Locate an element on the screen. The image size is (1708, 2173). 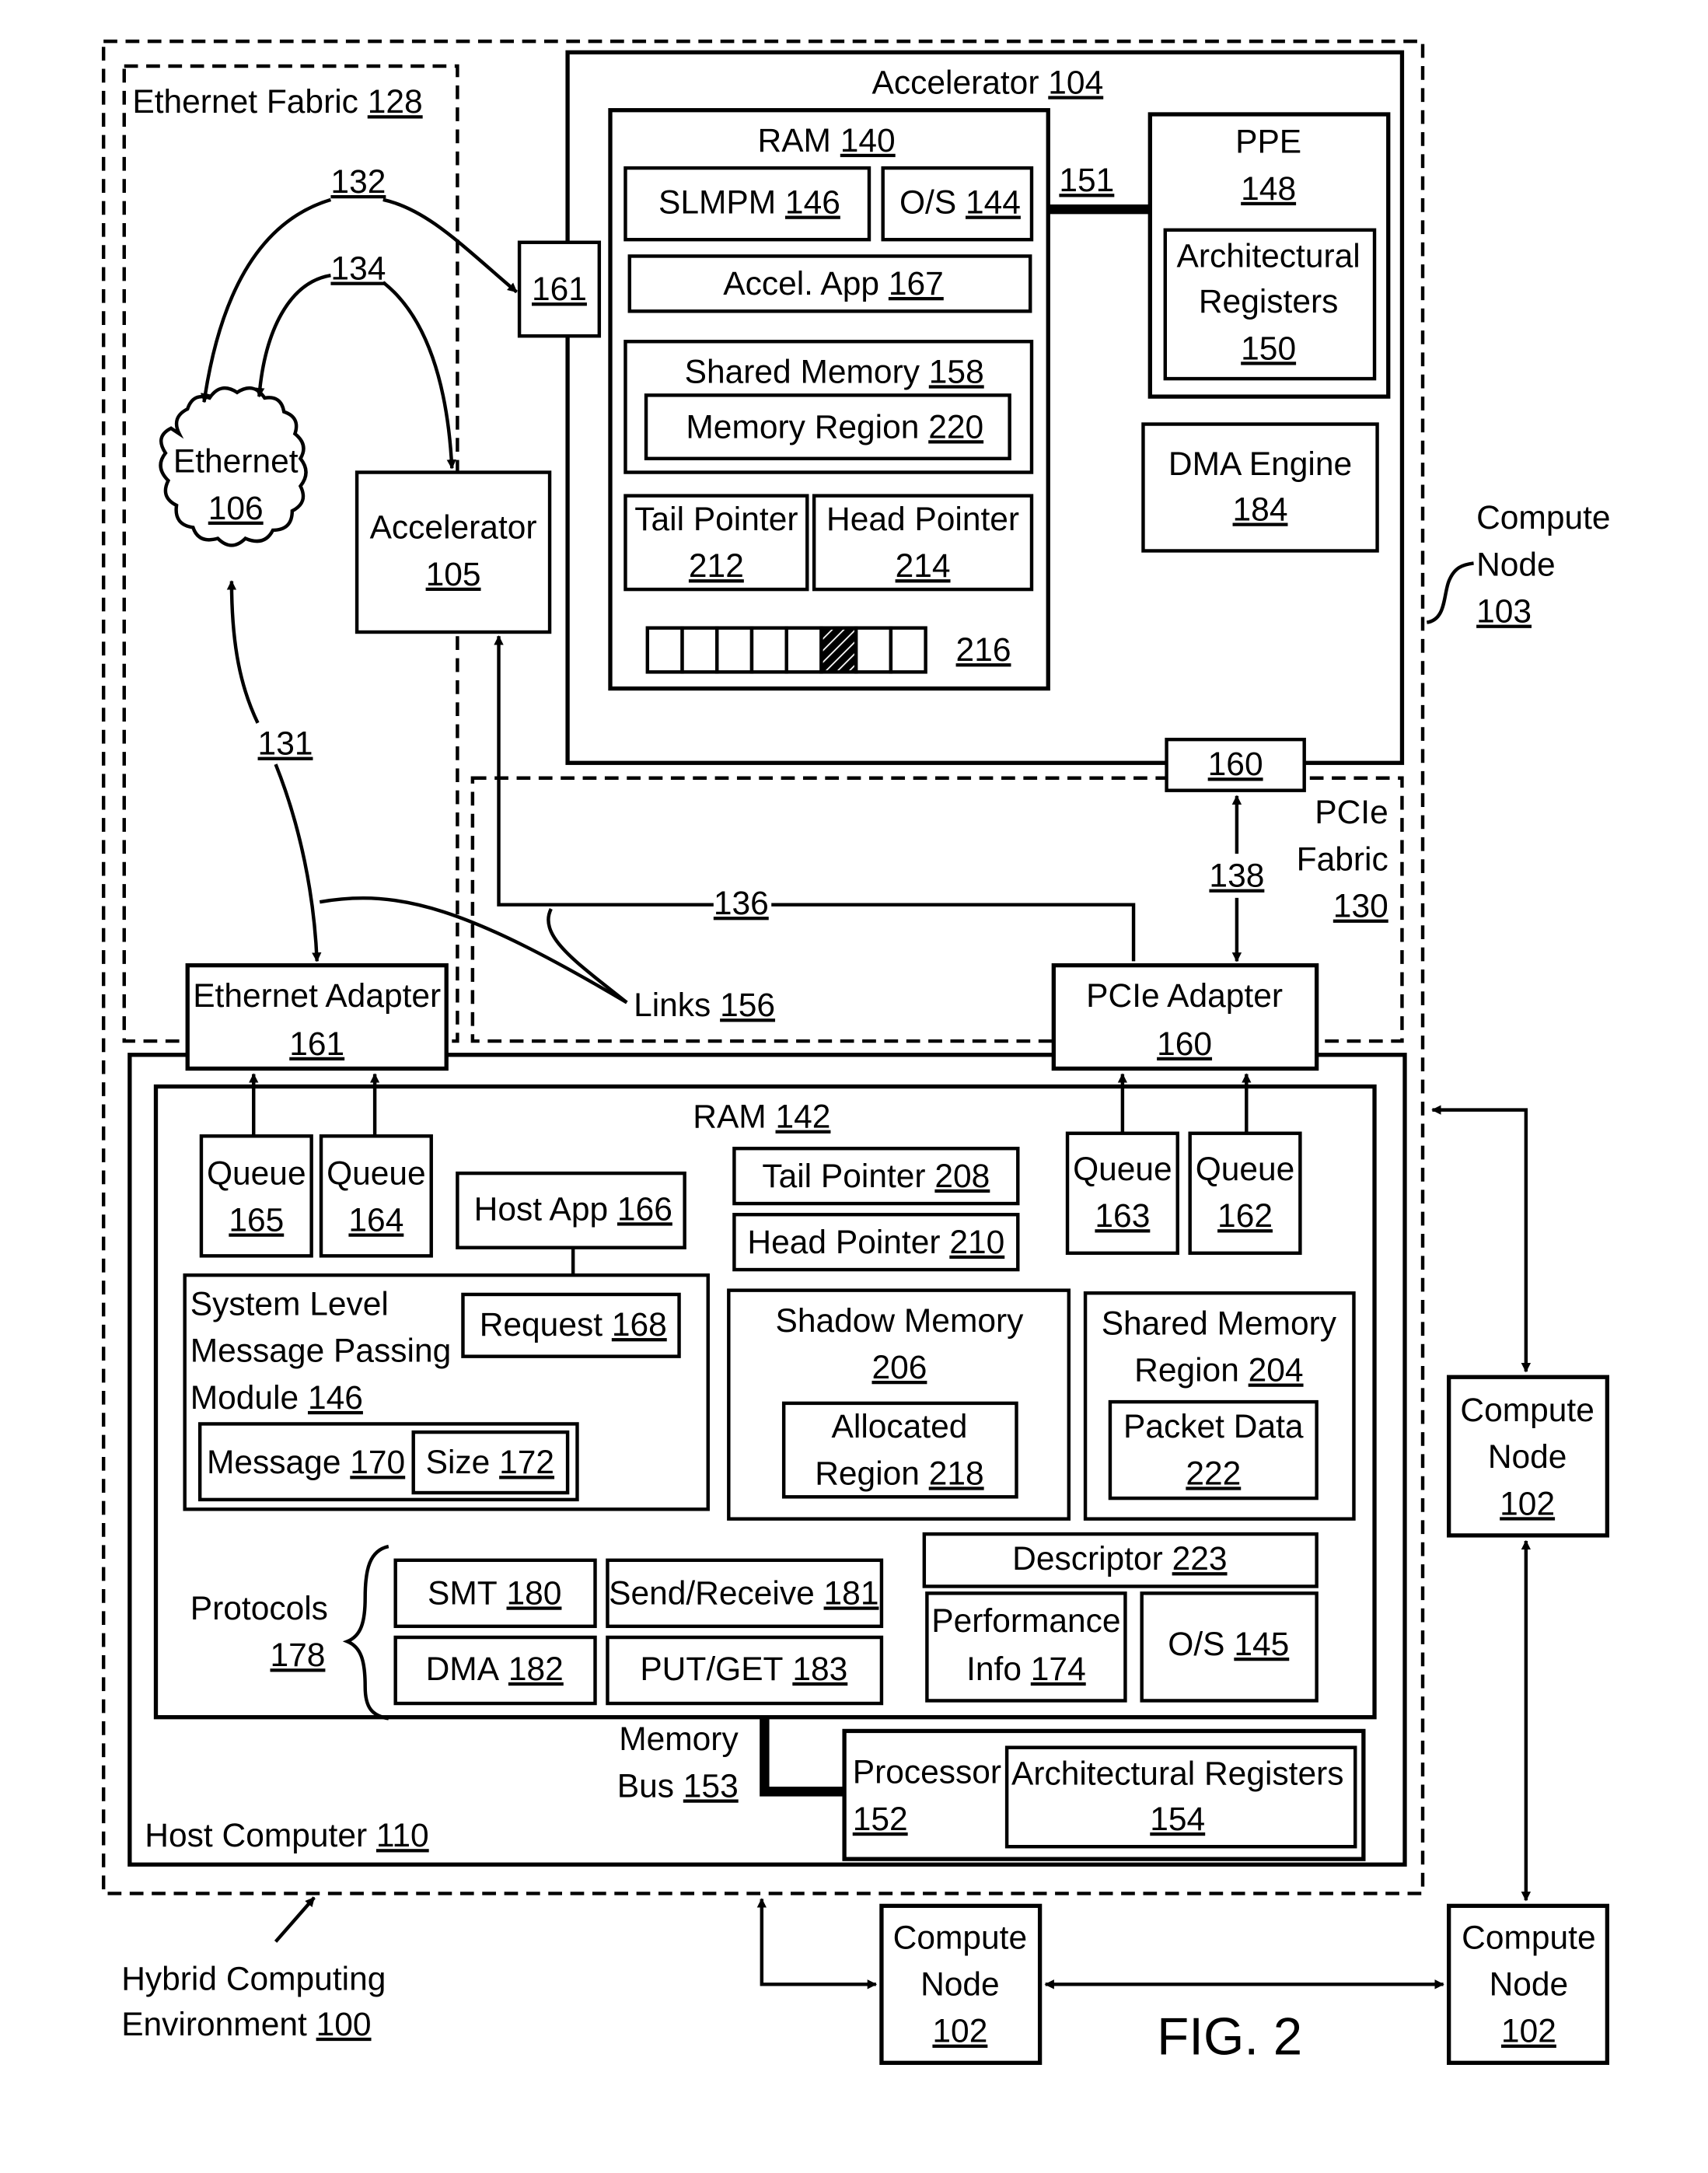
link-138-label: 138 is located at coordinates (1236, 877).